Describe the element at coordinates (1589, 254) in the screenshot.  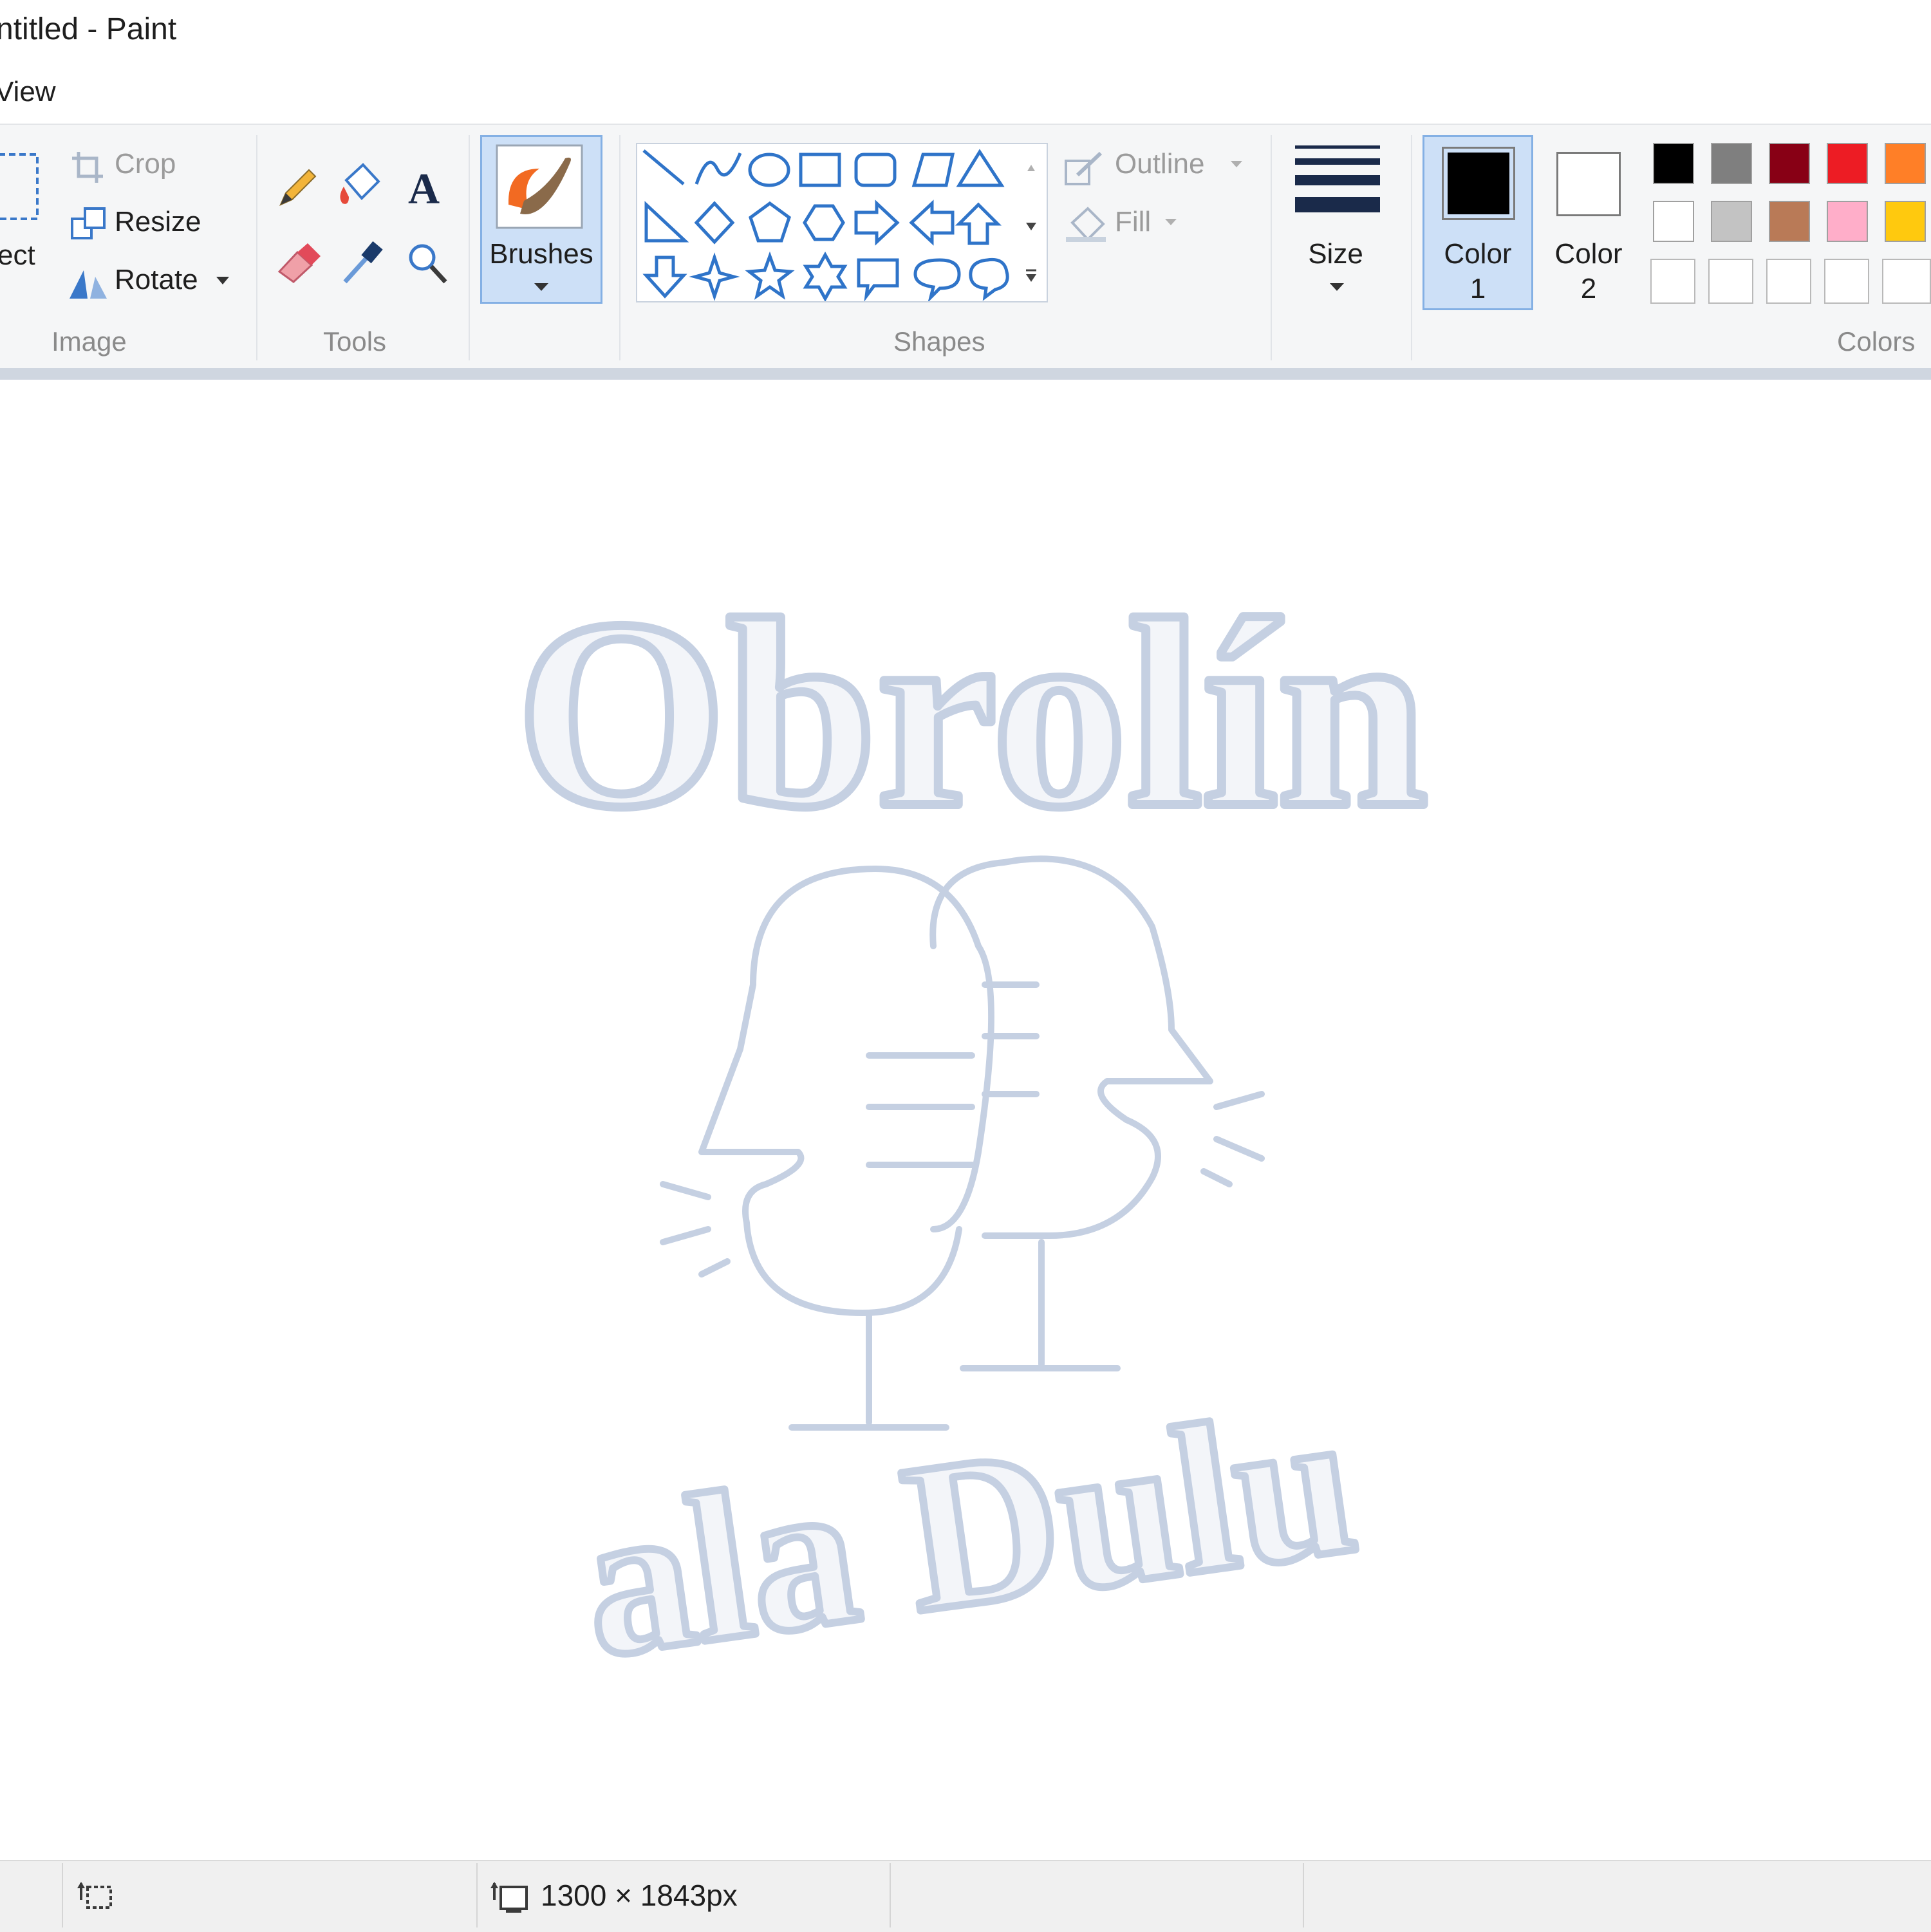
I see `color2-label: Color` at that location.